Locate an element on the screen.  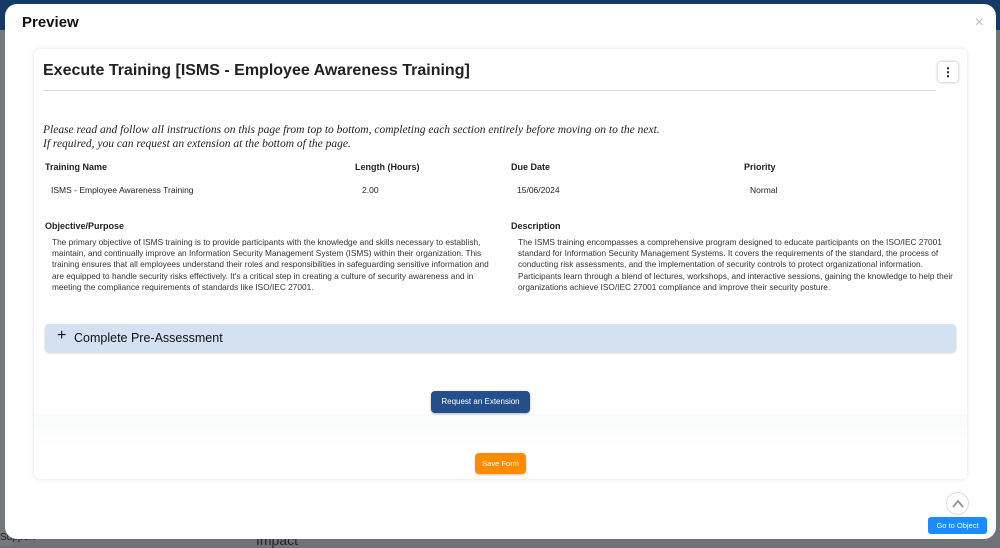
more-options-icon: ⋮ is located at coordinates (948, 72).